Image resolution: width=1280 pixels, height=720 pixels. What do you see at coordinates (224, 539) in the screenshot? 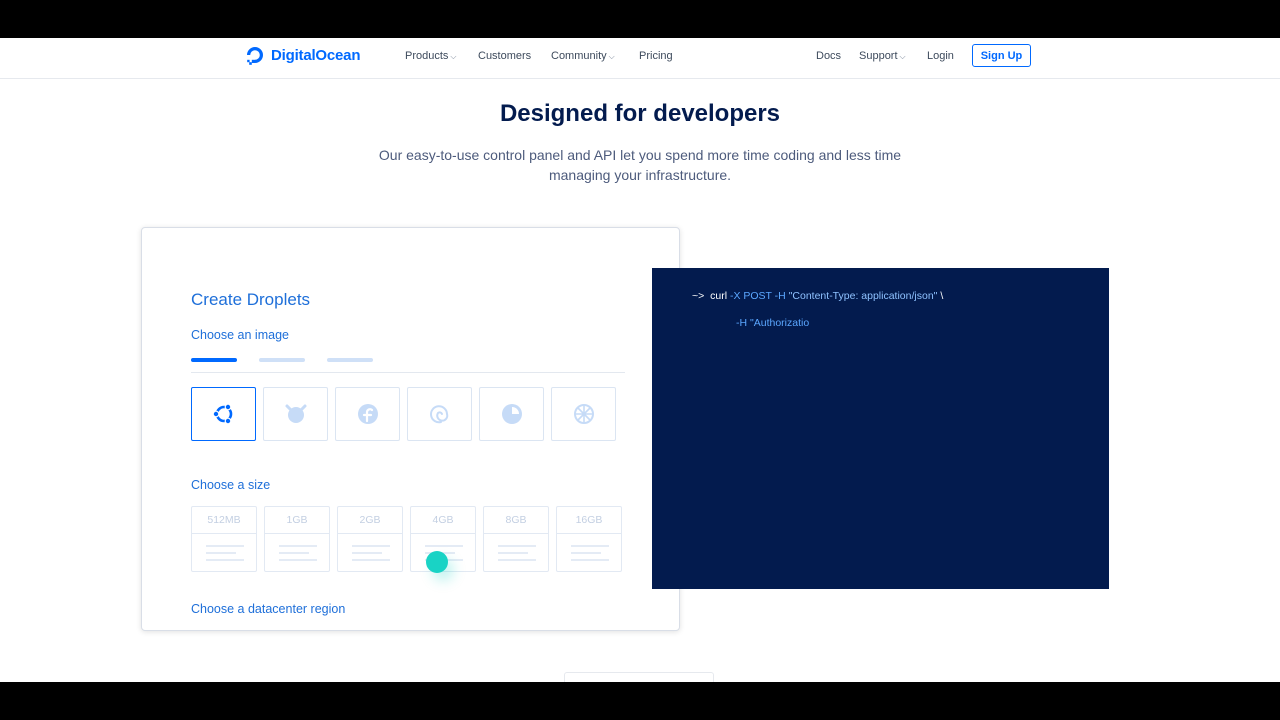
I see `size-option: 512MB` at bounding box center [224, 539].